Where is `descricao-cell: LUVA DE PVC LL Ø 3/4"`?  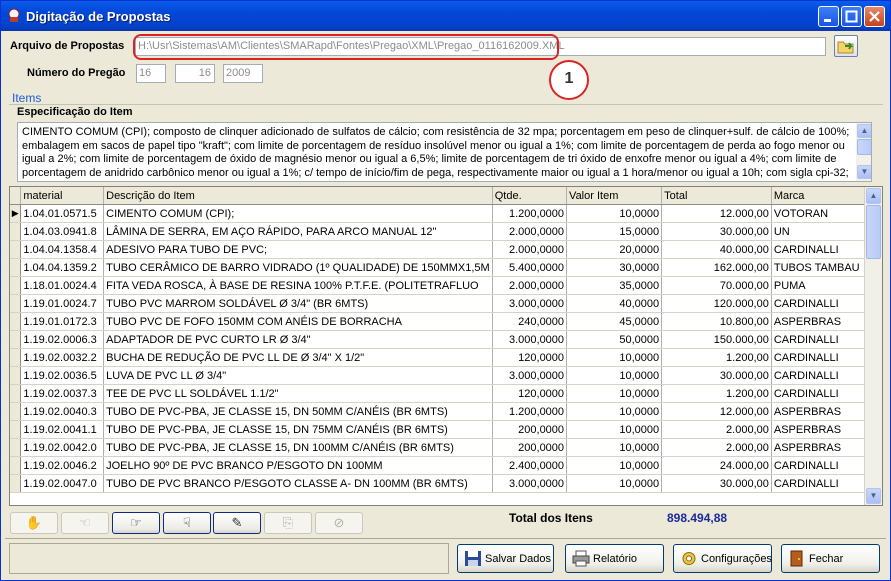 descricao-cell: LUVA DE PVC LL Ø 3/4" is located at coordinates (298, 375).